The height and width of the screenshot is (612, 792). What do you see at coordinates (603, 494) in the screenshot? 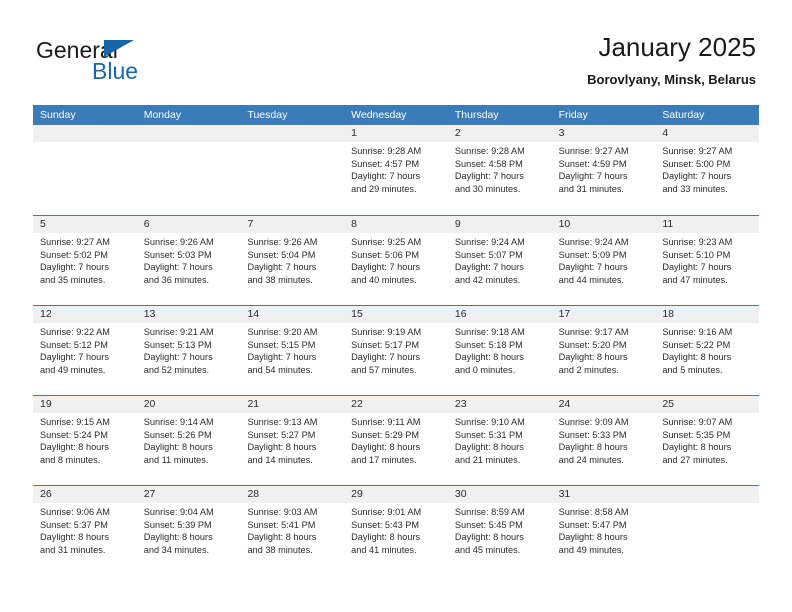
I see `day-number: 31` at bounding box center [603, 494].